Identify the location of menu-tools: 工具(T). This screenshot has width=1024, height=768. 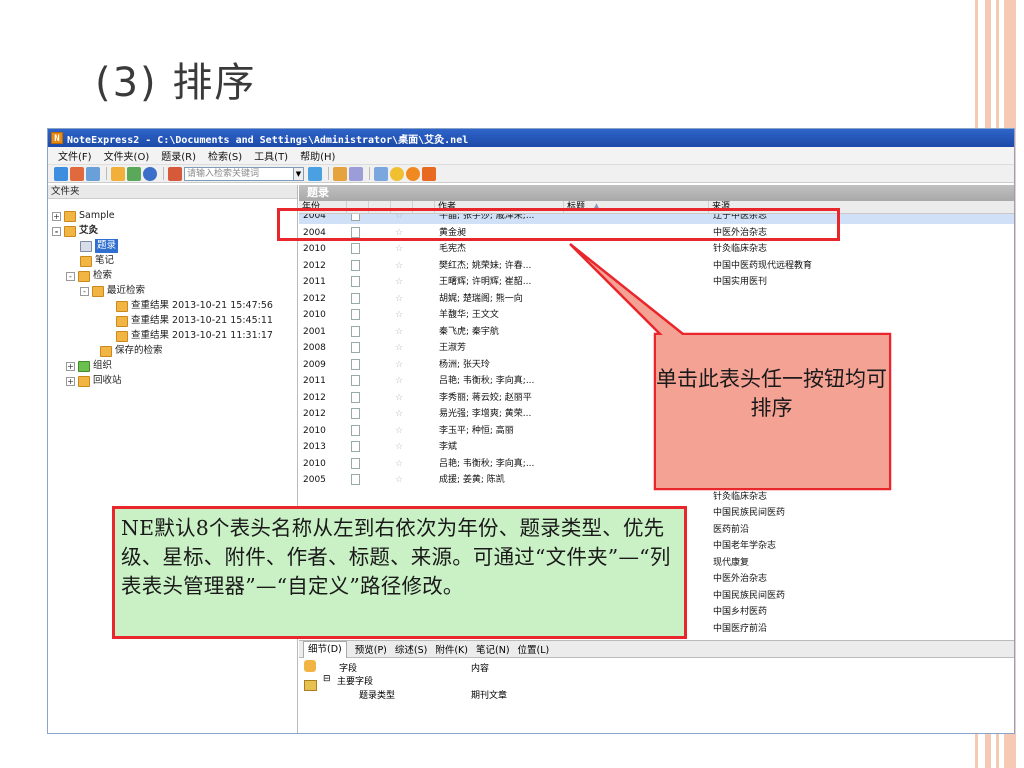
(271, 155).